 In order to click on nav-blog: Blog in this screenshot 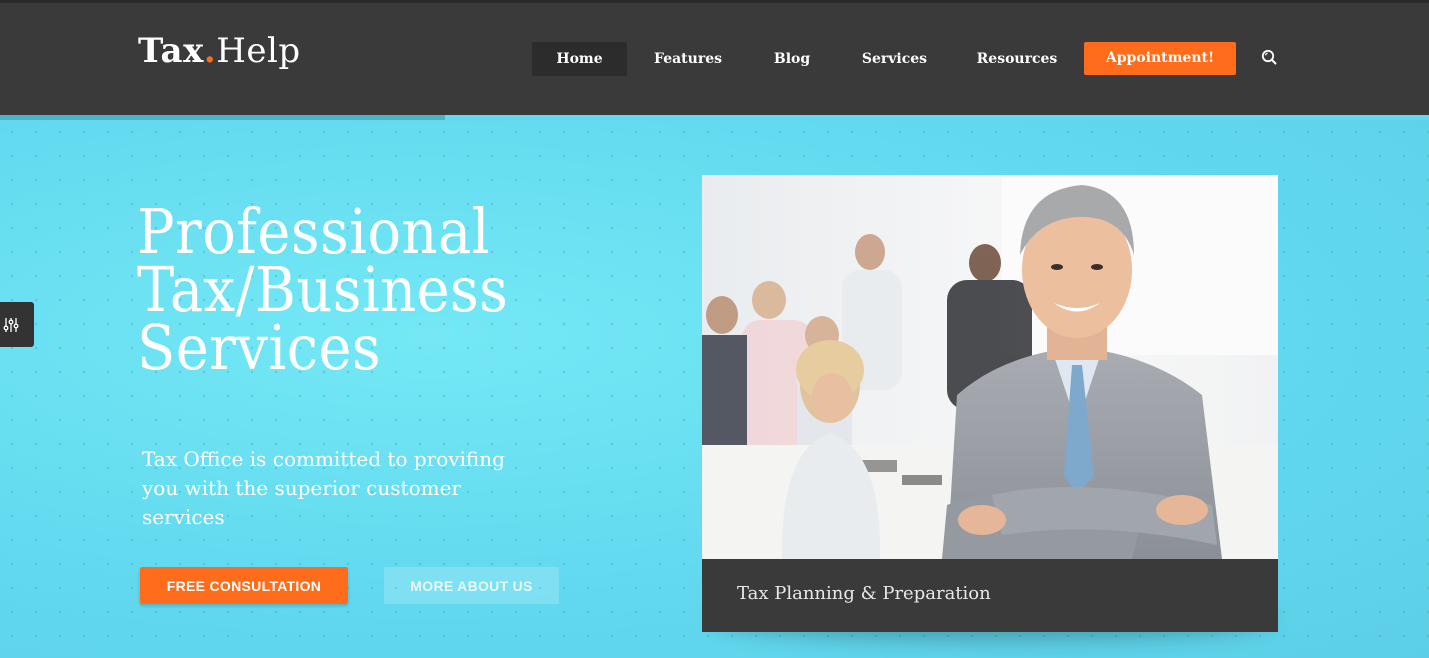, I will do `click(792, 59)`.